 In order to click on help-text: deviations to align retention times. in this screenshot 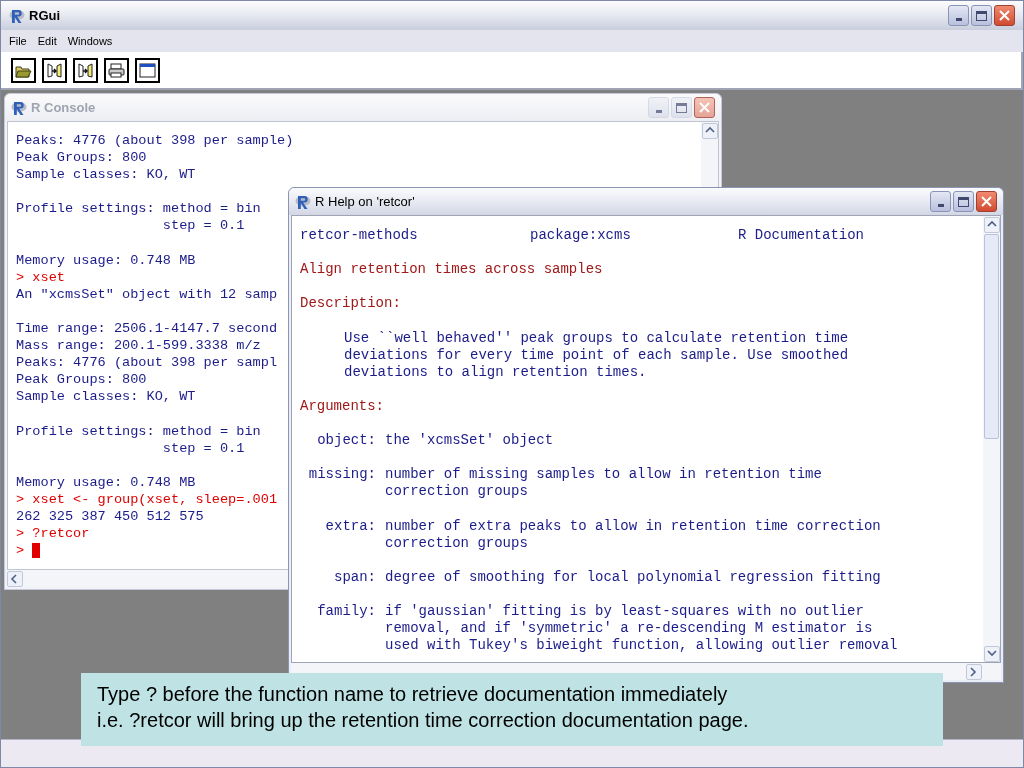, I will do `click(495, 371)`.